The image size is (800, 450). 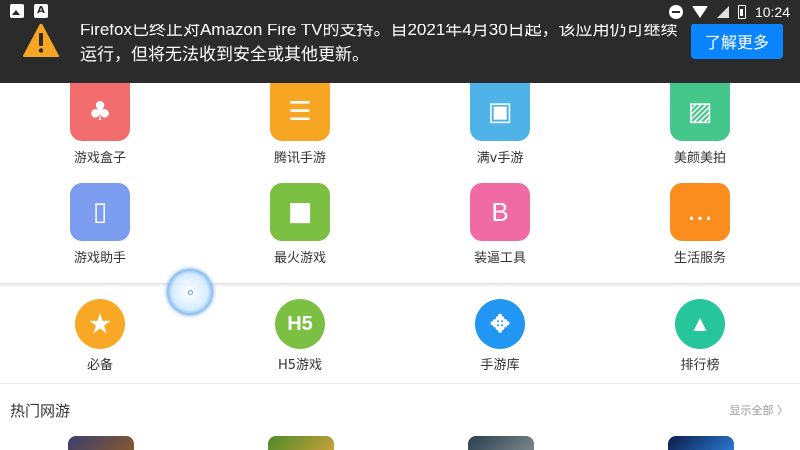 What do you see at coordinates (99, 158) in the screenshot?
I see `grid-item-label: 游戏盒子` at bounding box center [99, 158].